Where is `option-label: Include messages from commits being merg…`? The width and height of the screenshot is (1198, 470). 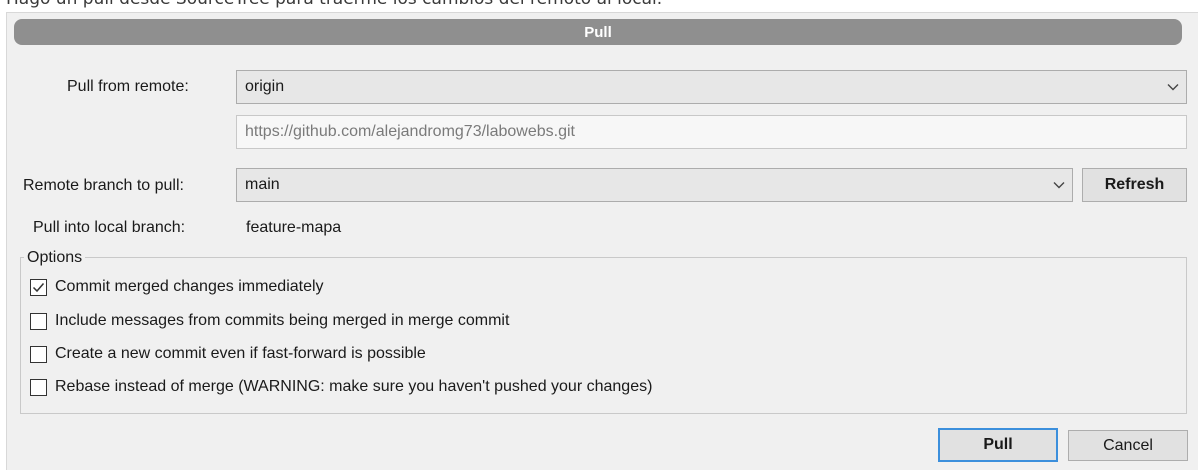 option-label: Include messages from commits being merg… is located at coordinates (282, 320).